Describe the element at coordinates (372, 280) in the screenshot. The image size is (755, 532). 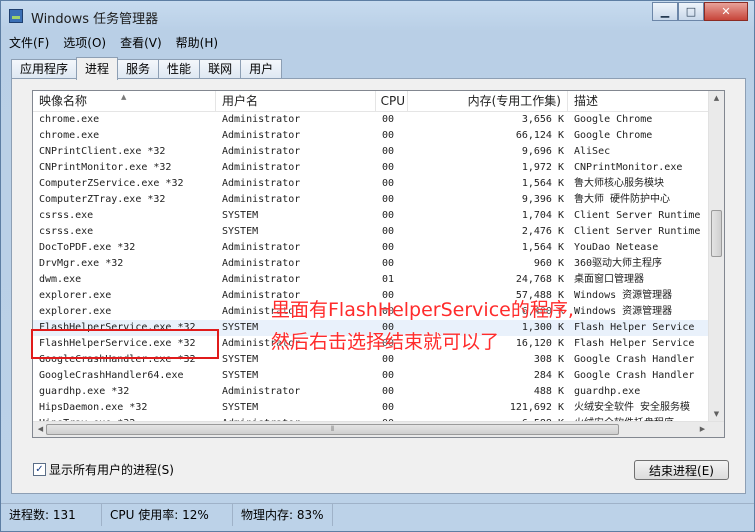
I see `table-row: dwm.exe Administrator 01 24,768 K 桌面窗口管理器` at that location.